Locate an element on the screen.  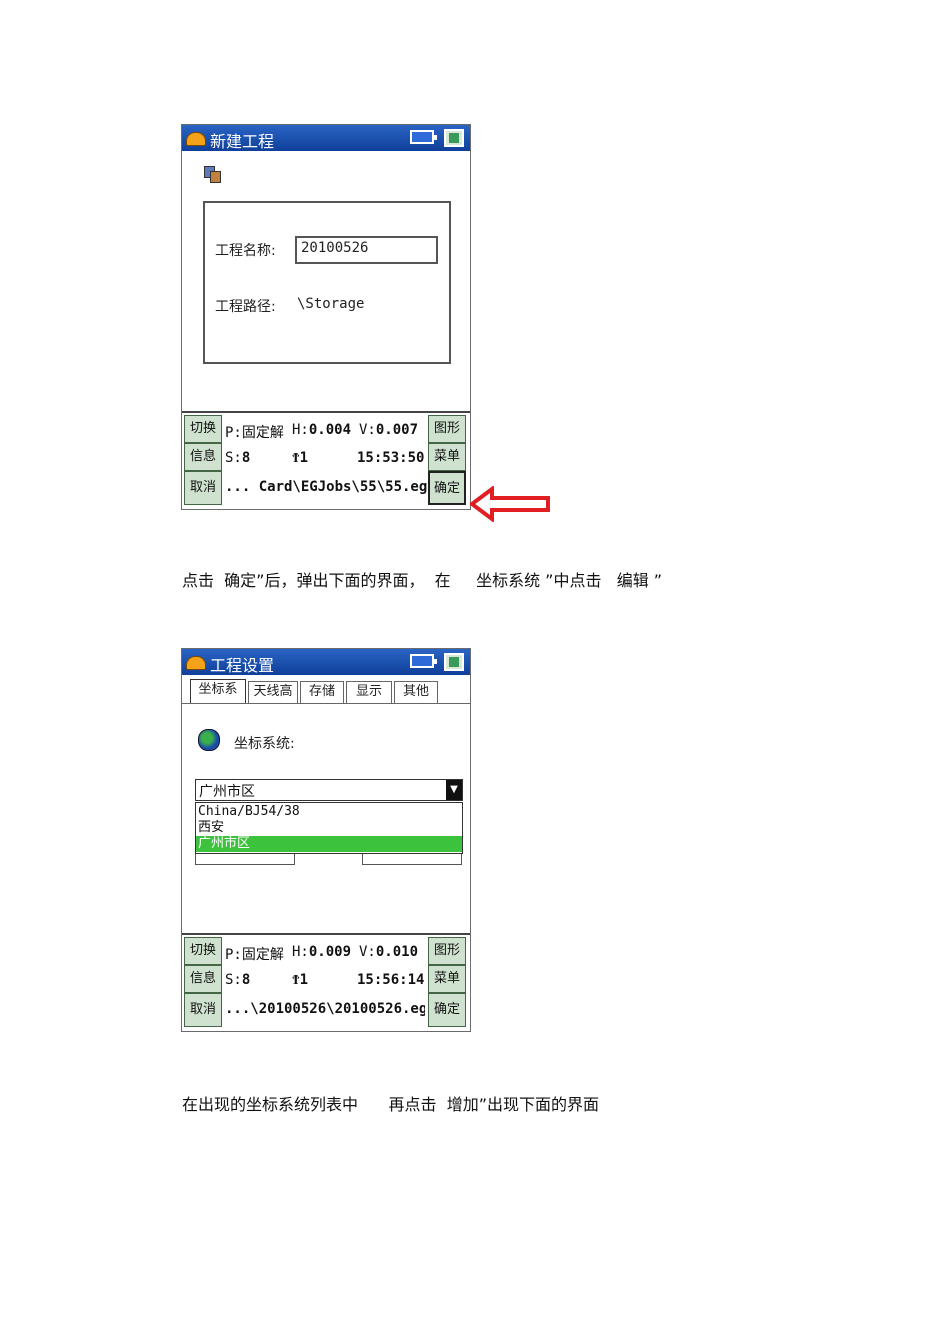
coord-system-dropdown: China/BJ54/38 西安 广州市区 is located at coordinates (329, 828).